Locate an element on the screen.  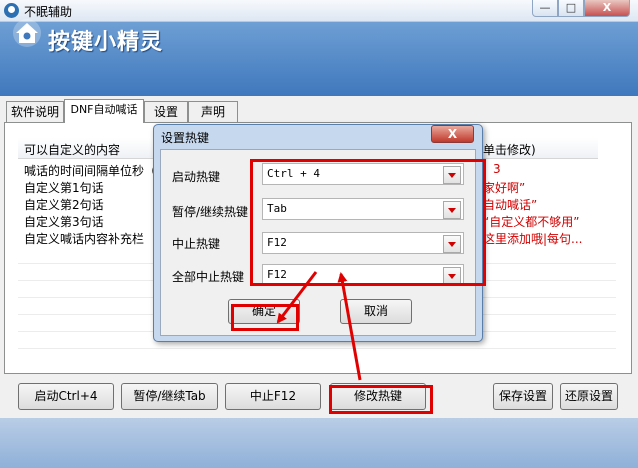
list-item-label: 喊话的时间间隔单位秒（ is located at coordinates (90, 170).